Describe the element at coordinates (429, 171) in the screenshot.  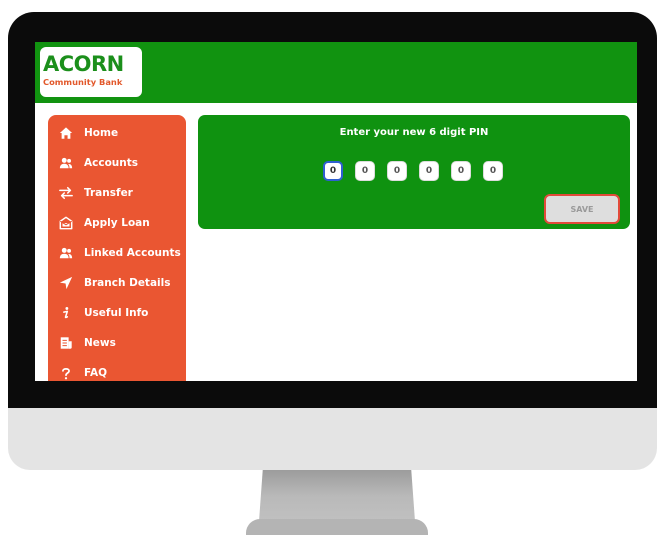
I see `pin-digit-4: 0` at that location.